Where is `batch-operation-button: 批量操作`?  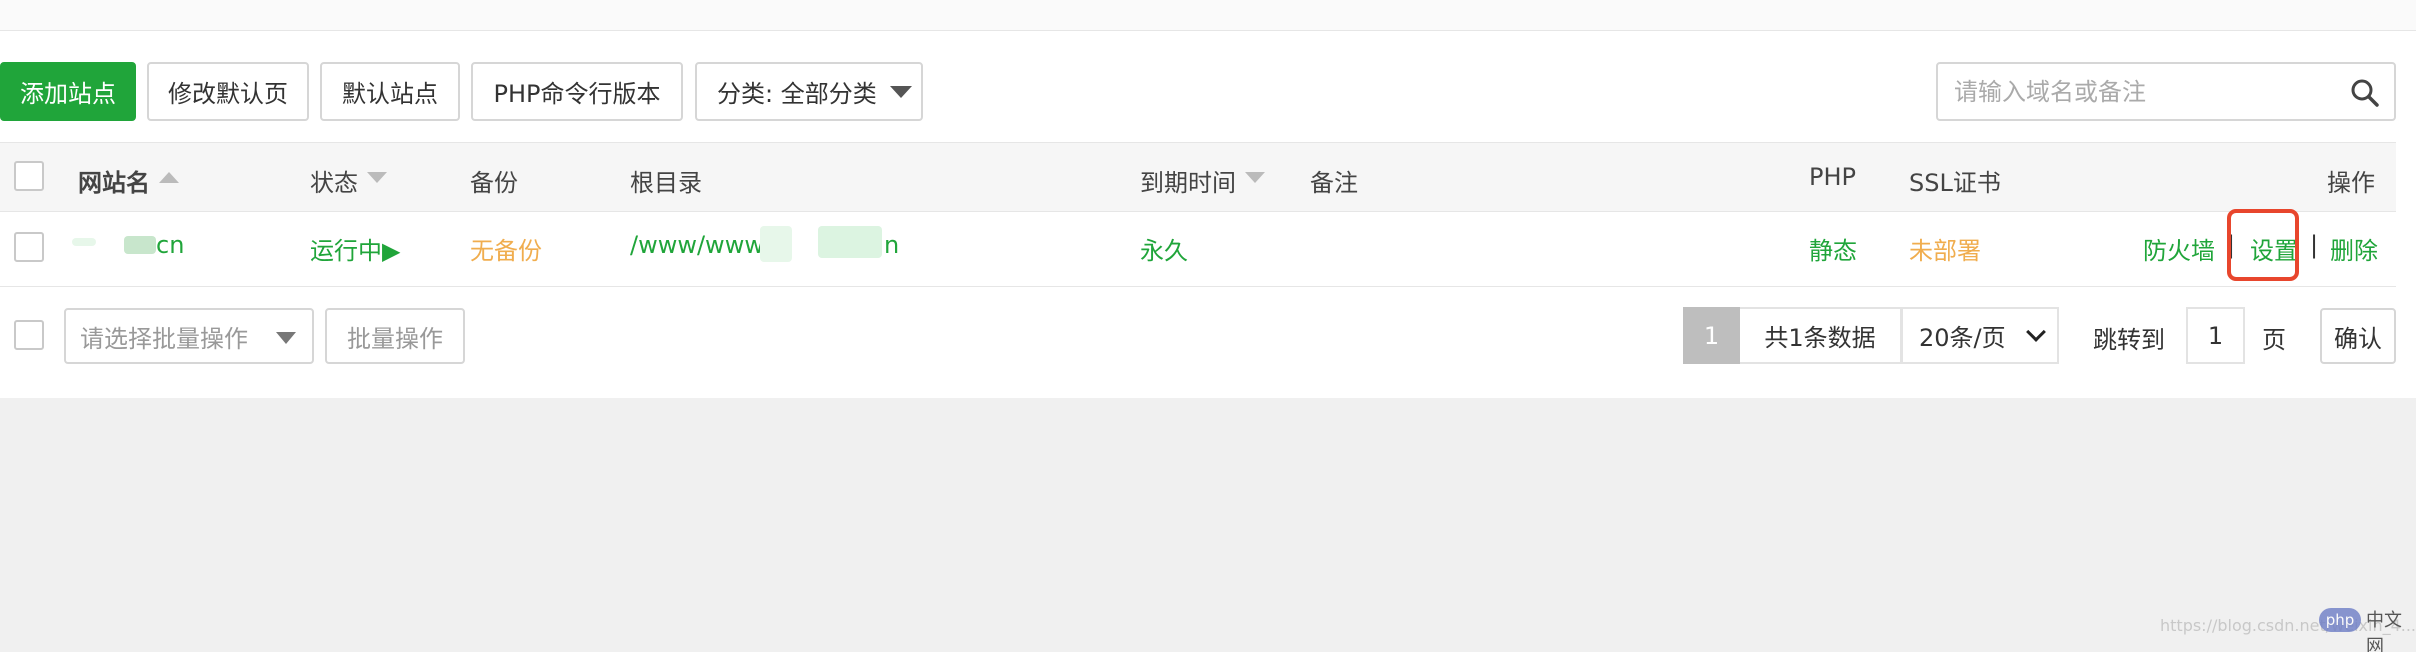 batch-operation-button: 批量操作 is located at coordinates (395, 336).